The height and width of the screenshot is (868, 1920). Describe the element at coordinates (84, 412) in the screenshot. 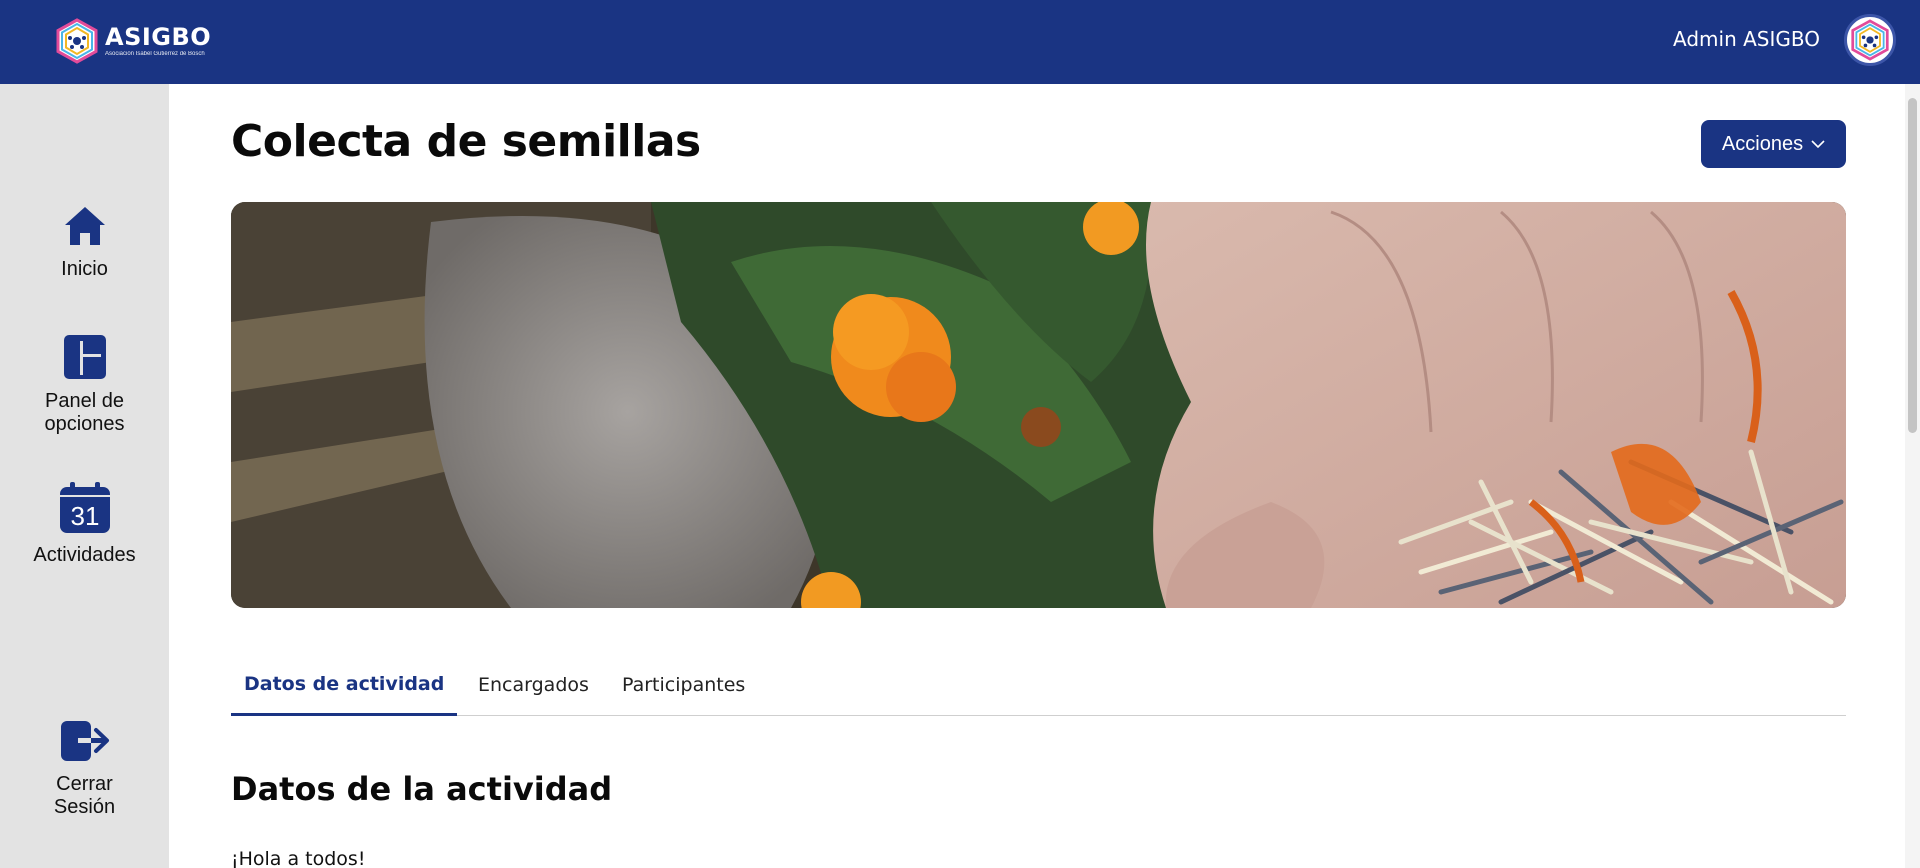

I see `sidebar-item-label: Panel de opciones` at that location.